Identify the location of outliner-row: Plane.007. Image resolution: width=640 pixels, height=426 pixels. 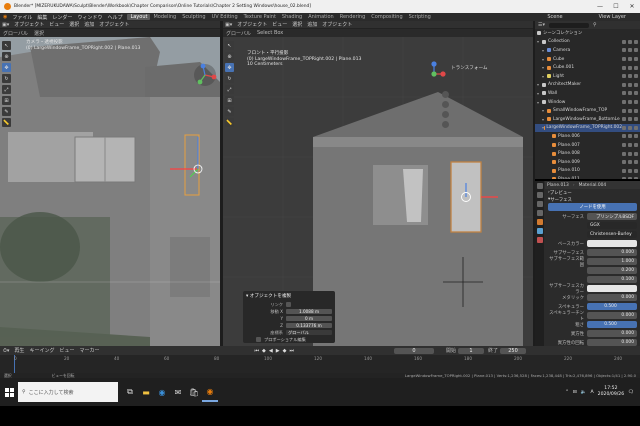
(587, 145).